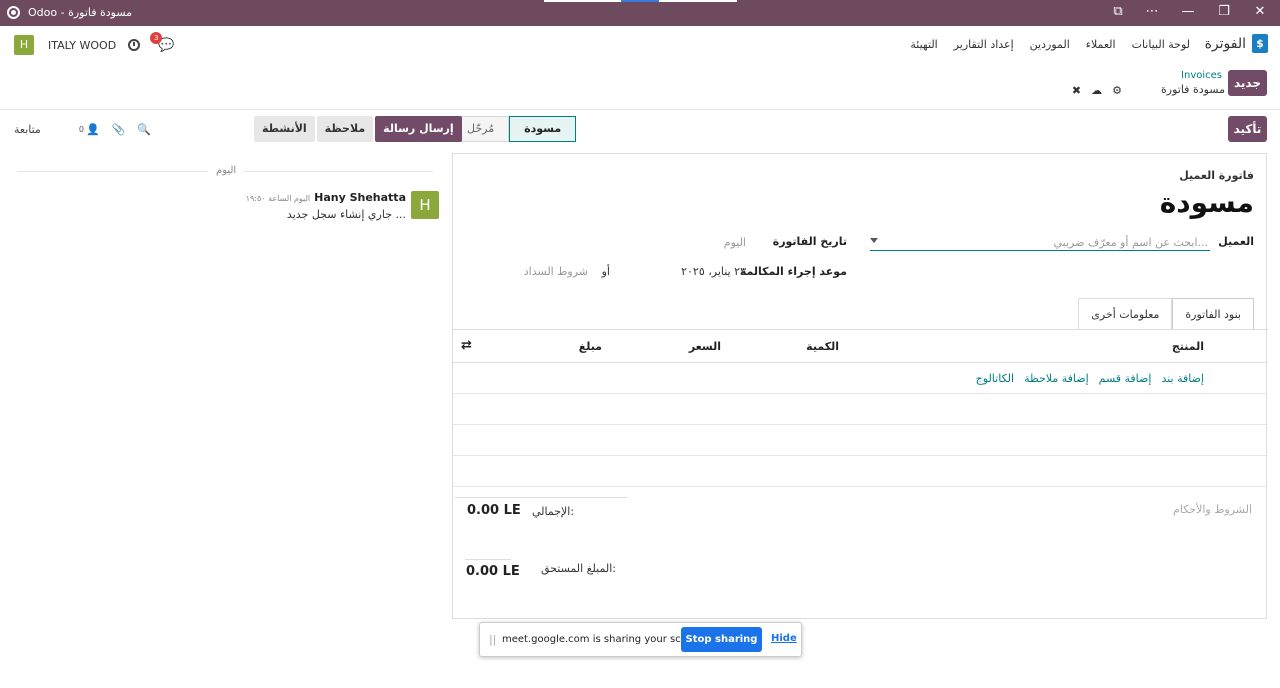 The image size is (1280, 688). I want to click on app-brand: $ الفوترة, so click(1236, 43).